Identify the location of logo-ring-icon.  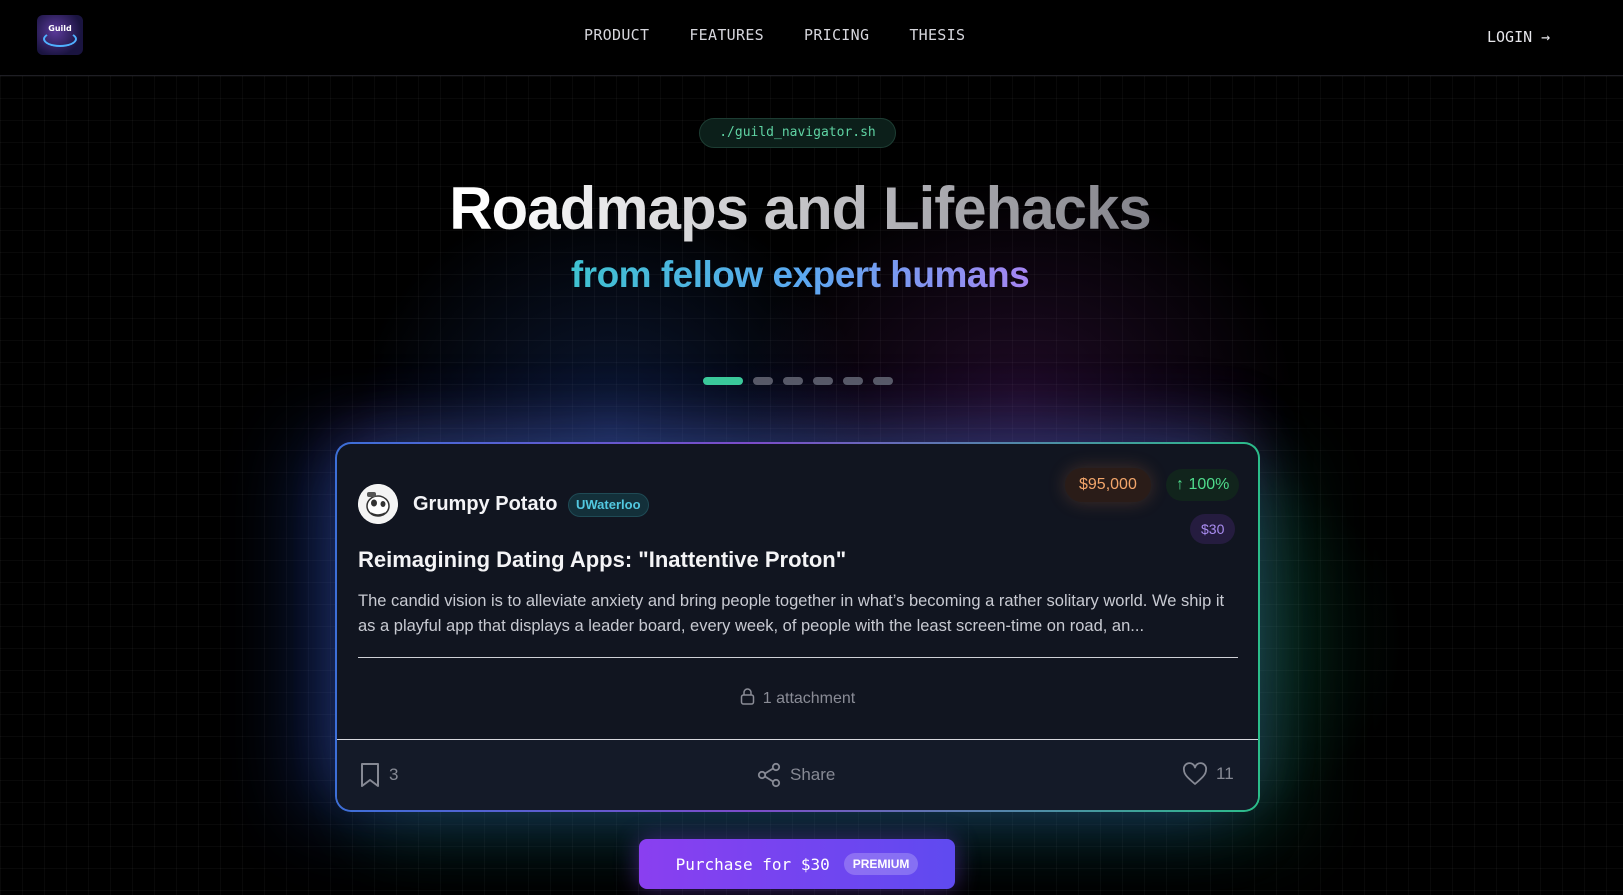
(60, 39).